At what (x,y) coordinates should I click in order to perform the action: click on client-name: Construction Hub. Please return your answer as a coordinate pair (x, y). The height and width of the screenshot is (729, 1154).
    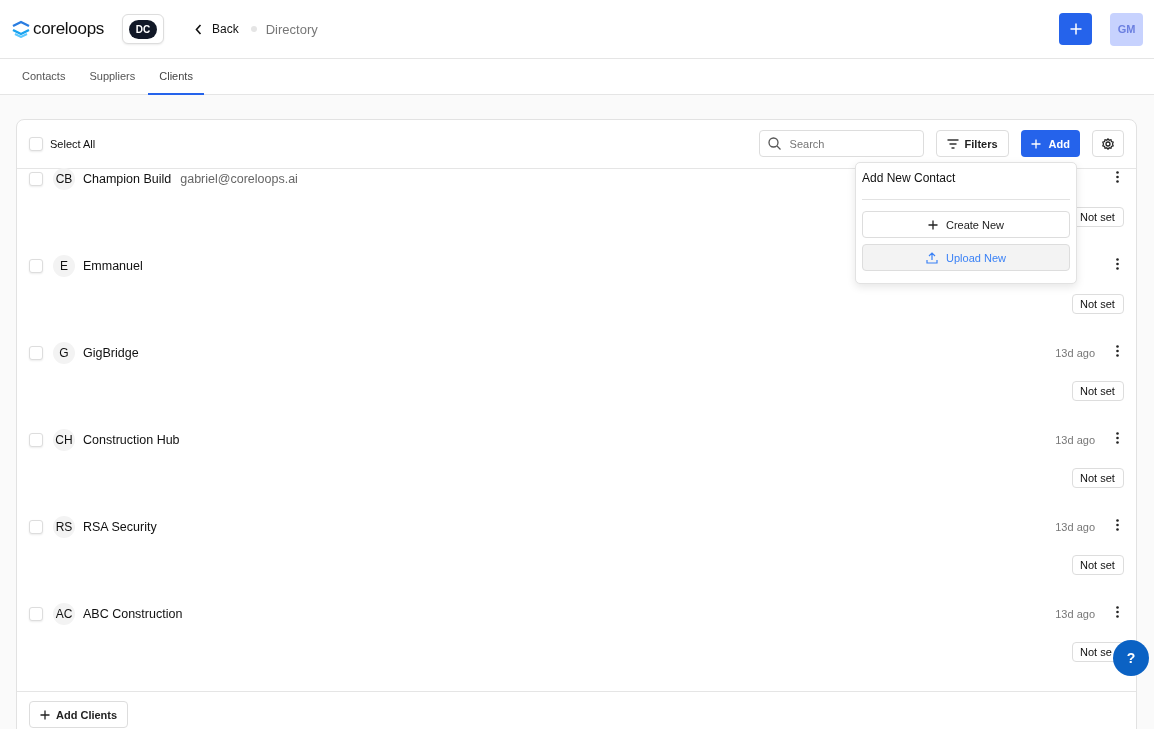
    Looking at the image, I should click on (131, 439).